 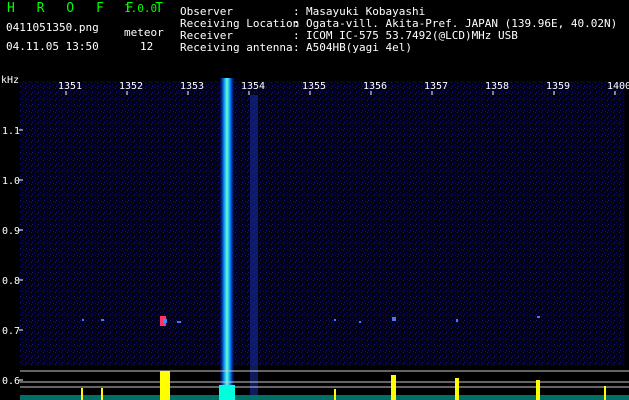 What do you see at coordinates (497, 86) in the screenshot?
I see `x-tick-label: 1358` at bounding box center [497, 86].